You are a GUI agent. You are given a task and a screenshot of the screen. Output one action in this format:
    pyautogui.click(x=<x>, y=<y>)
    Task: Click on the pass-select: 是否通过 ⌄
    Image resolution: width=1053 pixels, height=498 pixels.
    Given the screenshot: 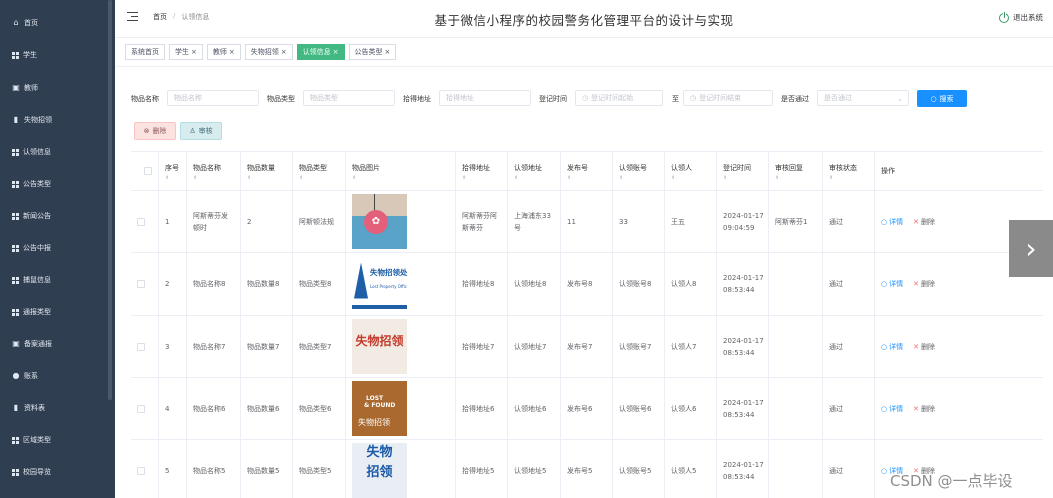 What is the action you would take?
    pyautogui.click(x=863, y=98)
    